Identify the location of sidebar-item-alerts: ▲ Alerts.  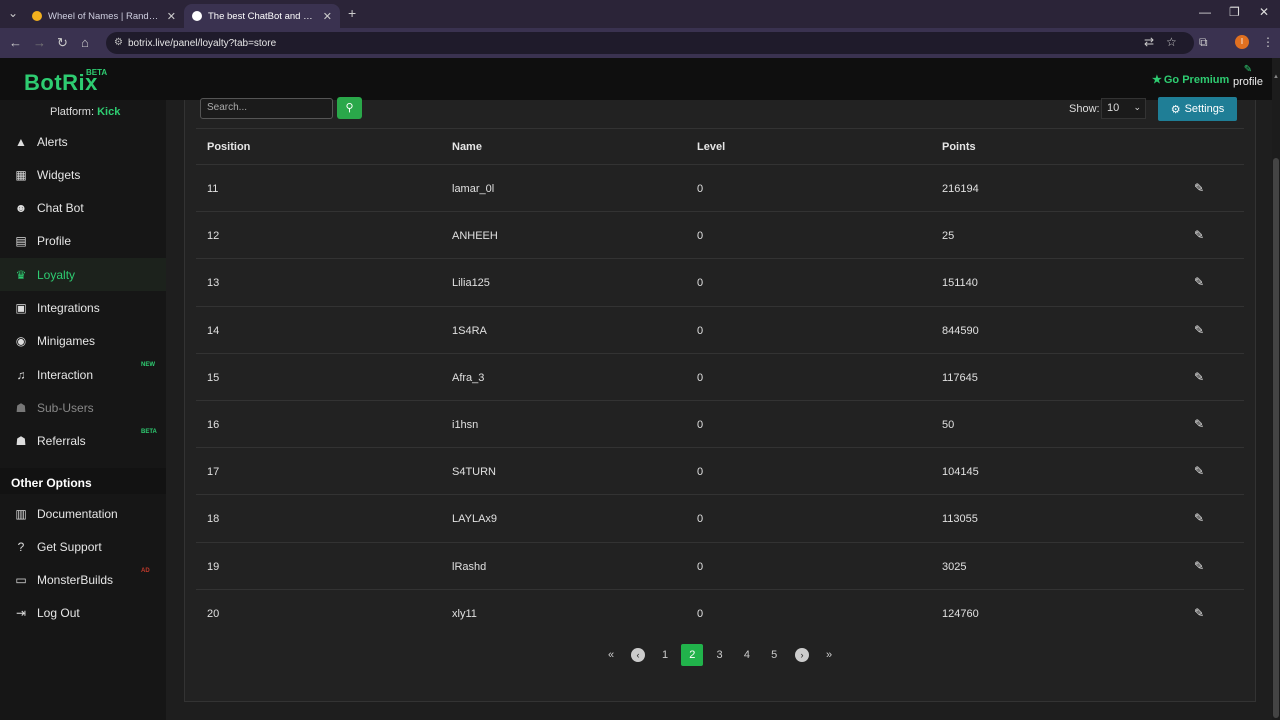
(83, 141).